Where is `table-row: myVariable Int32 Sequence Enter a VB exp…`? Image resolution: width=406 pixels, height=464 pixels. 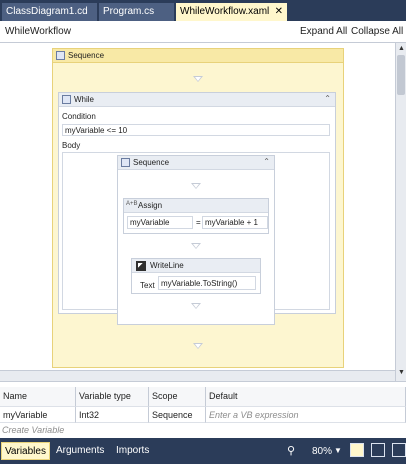 table-row: myVariable Int32 Sequence Enter a VB exp… is located at coordinates (203, 414).